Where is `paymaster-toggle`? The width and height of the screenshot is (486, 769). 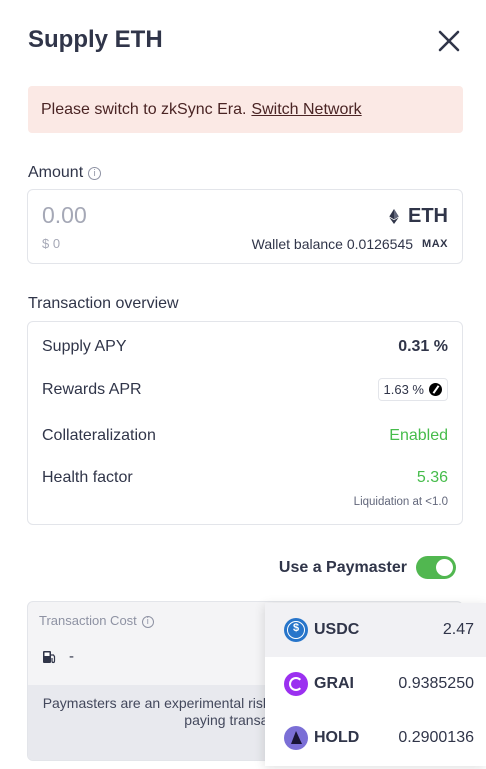
paymaster-toggle is located at coordinates (436, 567).